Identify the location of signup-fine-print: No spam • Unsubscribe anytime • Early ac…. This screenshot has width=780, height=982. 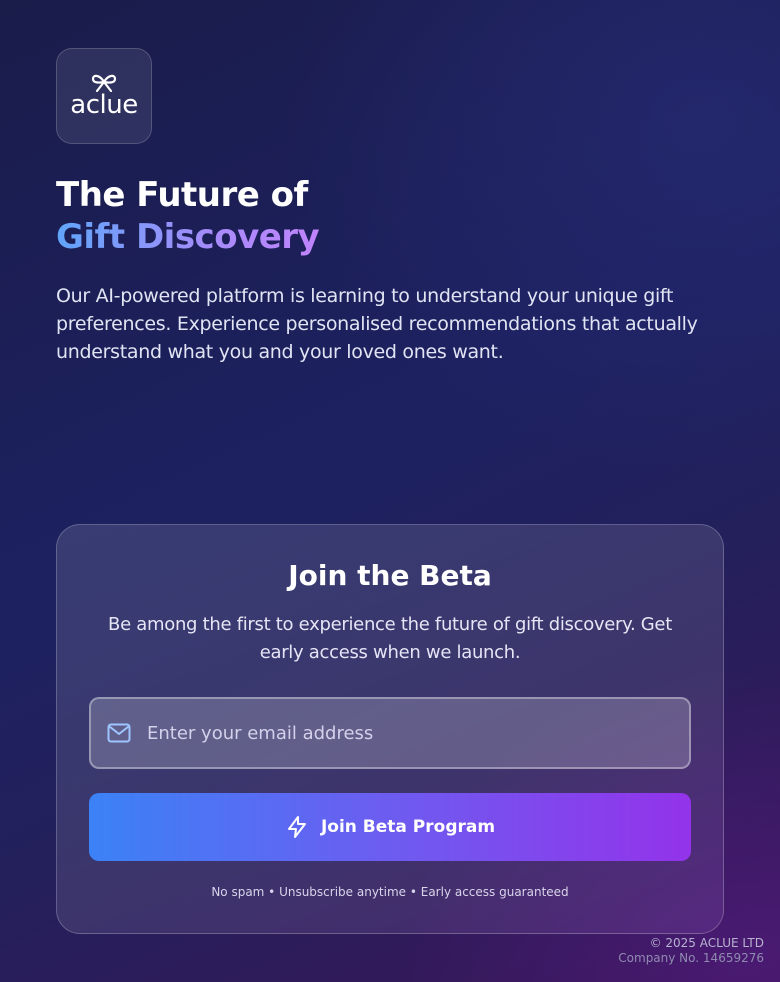
(390, 892).